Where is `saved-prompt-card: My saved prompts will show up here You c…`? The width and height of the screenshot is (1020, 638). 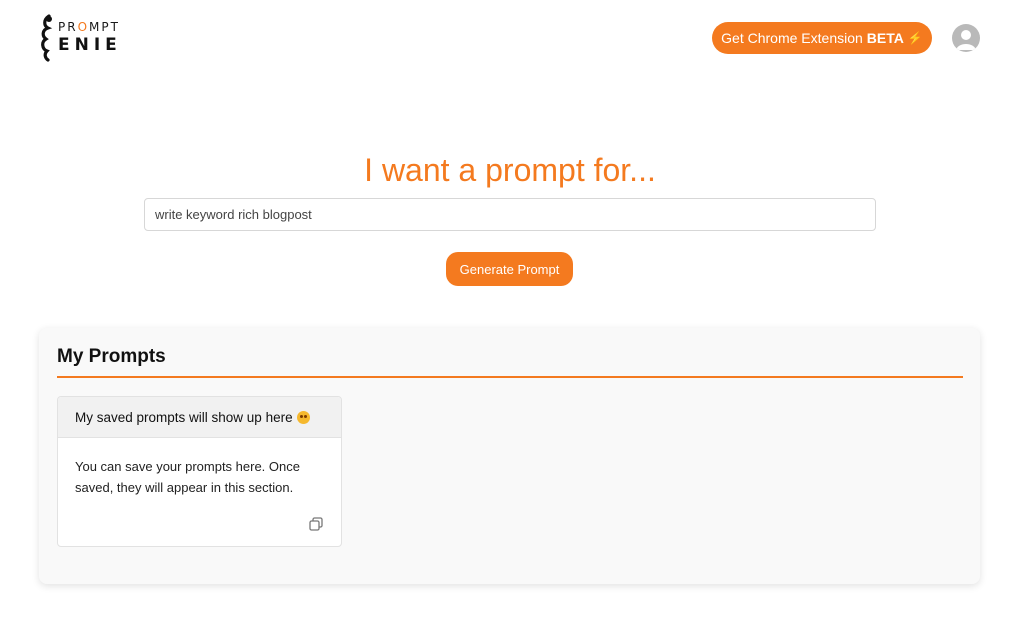 saved-prompt-card: My saved prompts will show up here You c… is located at coordinates (199, 471).